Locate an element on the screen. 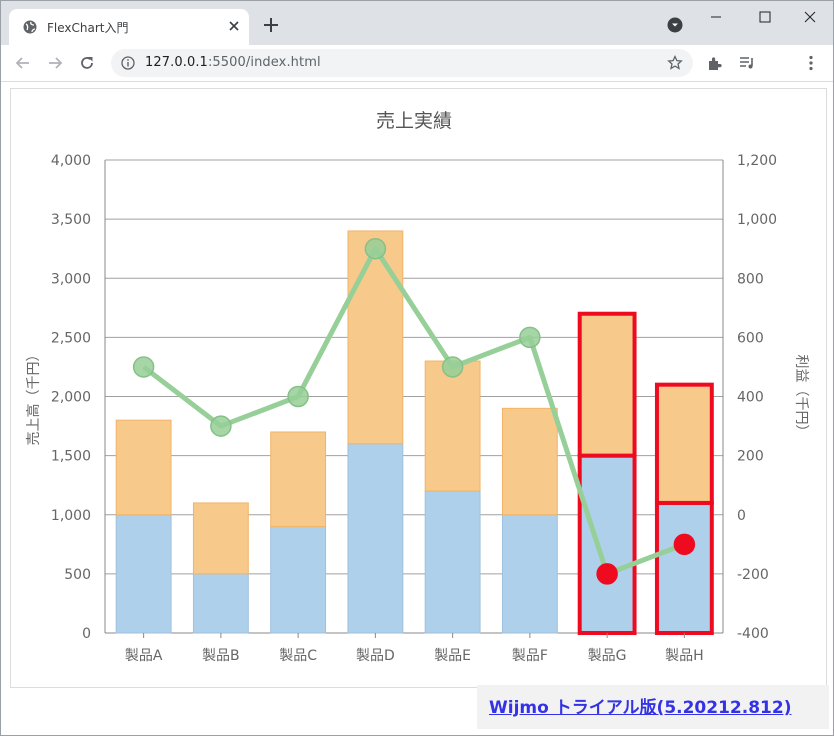 The width and height of the screenshot is (834, 736). url-path: :5500/index.html is located at coordinates (264, 62).